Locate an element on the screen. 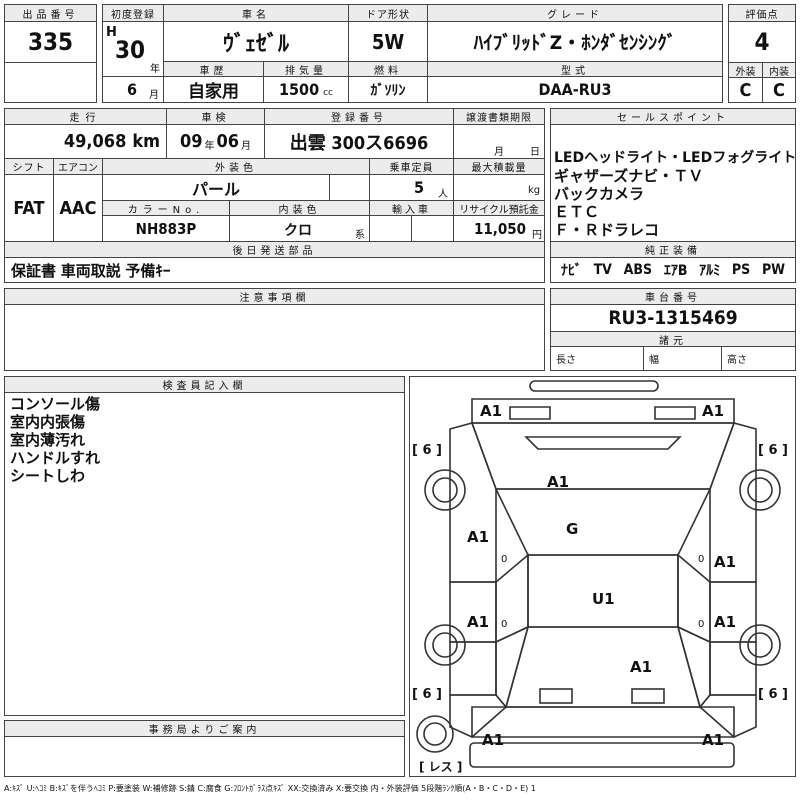  equipment-item: ｴｱB is located at coordinates (675, 271).